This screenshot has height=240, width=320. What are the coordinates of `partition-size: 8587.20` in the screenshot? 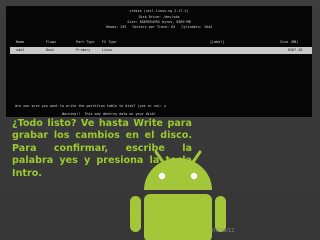 It's located at (295, 50).